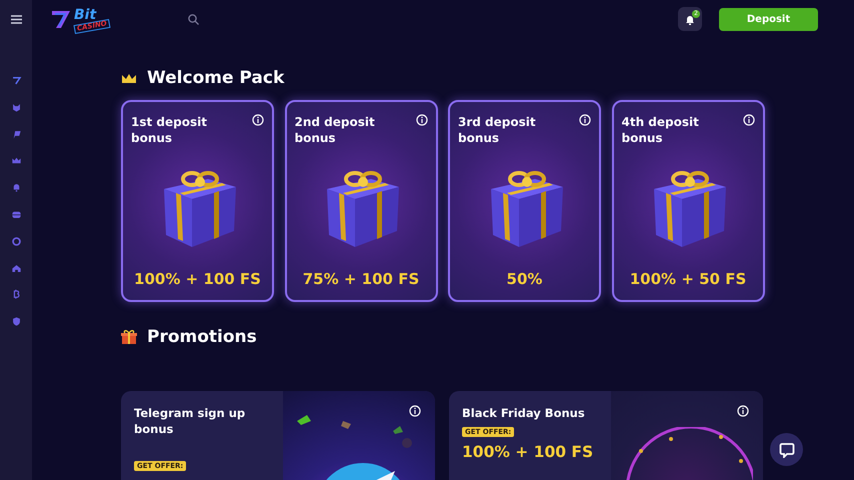  Describe the element at coordinates (197, 279) in the screenshot. I see `bonus-amount: 100% + 100 FS` at that location.